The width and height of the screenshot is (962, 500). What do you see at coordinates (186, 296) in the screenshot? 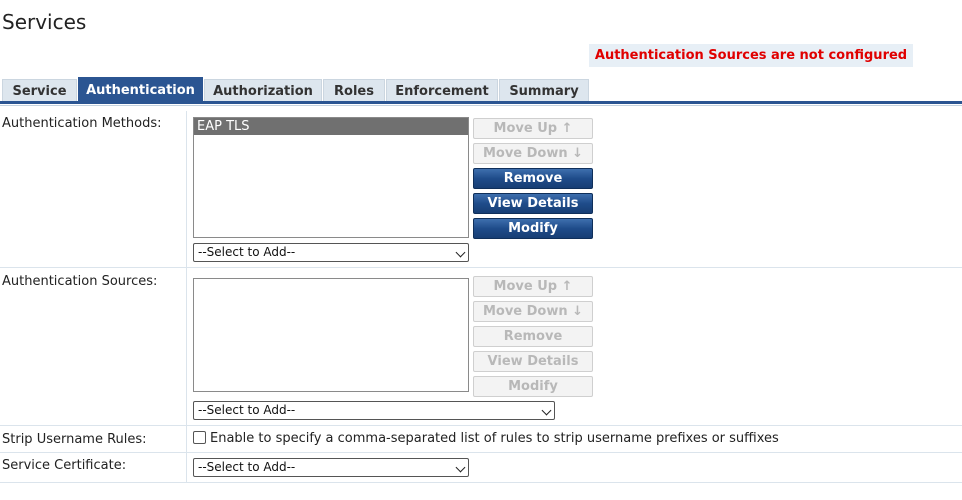
I see `column-divider` at bounding box center [186, 296].